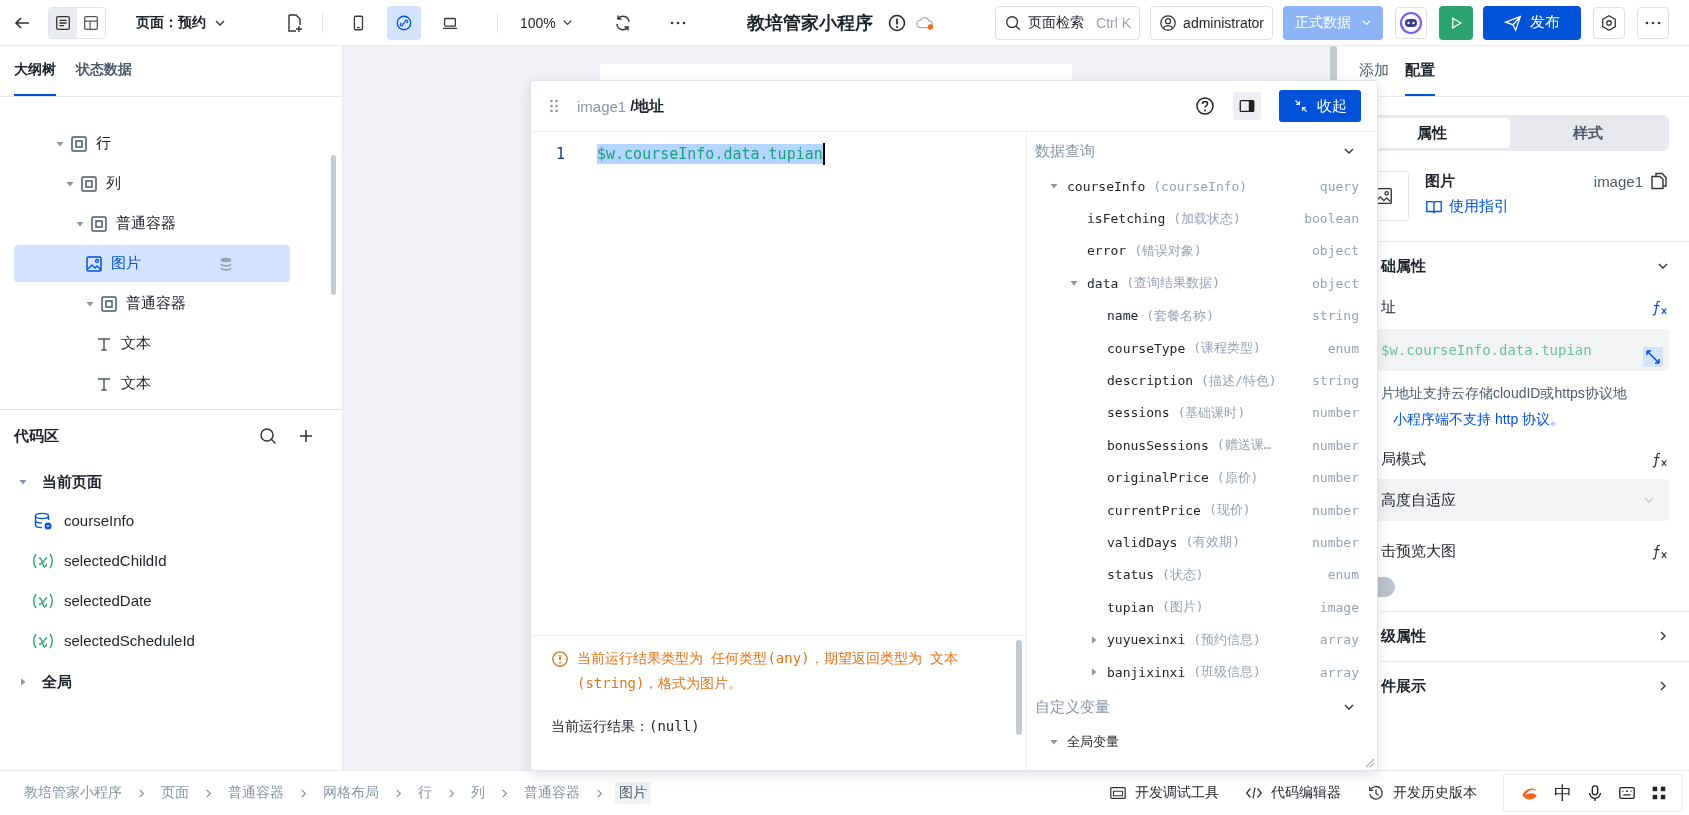 The height and width of the screenshot is (815, 1689). Describe the element at coordinates (113, 183) in the screenshot. I see `outline-label: 列` at that location.